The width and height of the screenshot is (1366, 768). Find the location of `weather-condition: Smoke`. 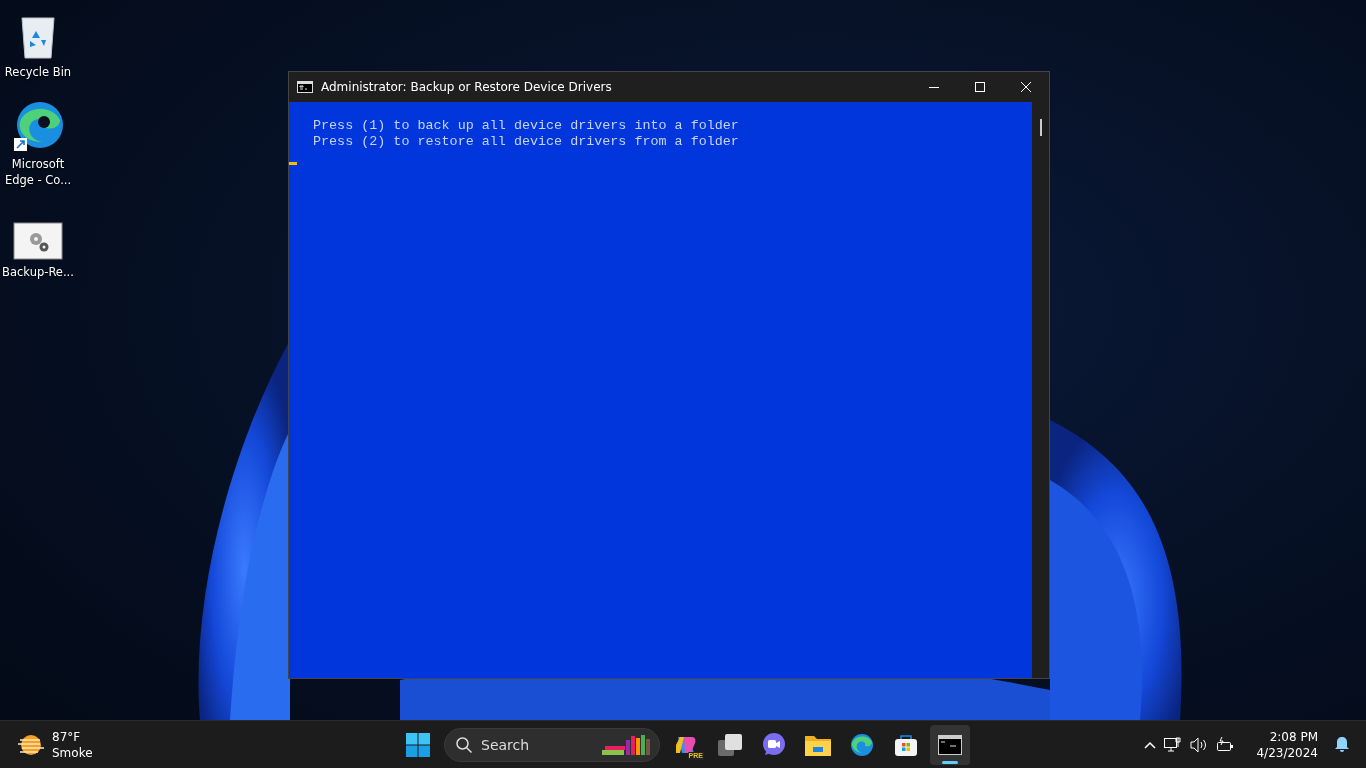

weather-condition: Smoke is located at coordinates (72, 752).